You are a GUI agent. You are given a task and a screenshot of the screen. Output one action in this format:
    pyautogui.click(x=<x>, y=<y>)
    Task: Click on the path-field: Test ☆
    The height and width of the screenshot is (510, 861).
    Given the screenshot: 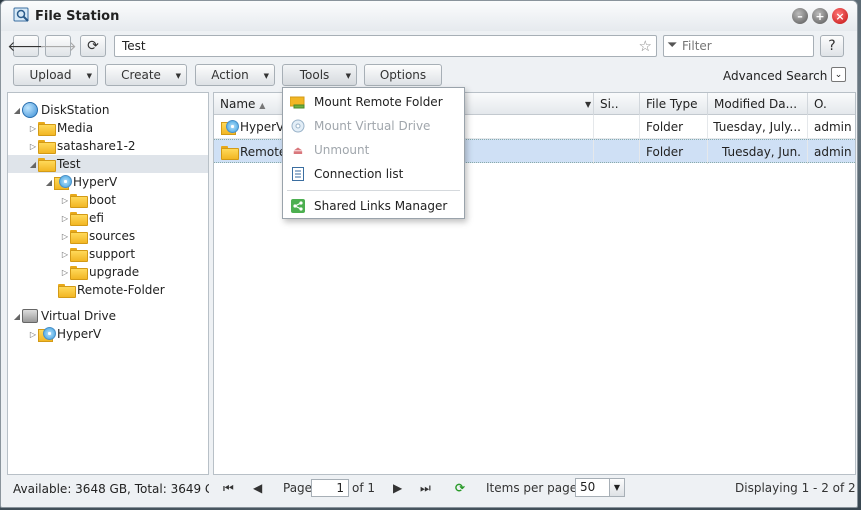 What is the action you would take?
    pyautogui.click(x=385, y=46)
    